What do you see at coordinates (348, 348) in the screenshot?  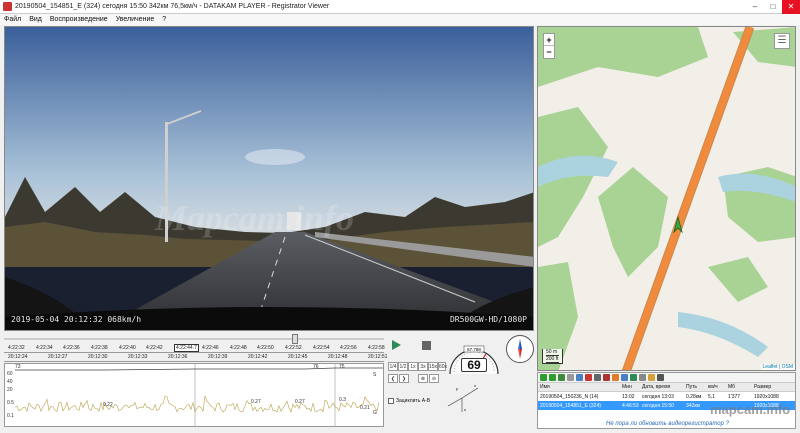 I see `timeline-tick: 4:22:56` at bounding box center [348, 348].